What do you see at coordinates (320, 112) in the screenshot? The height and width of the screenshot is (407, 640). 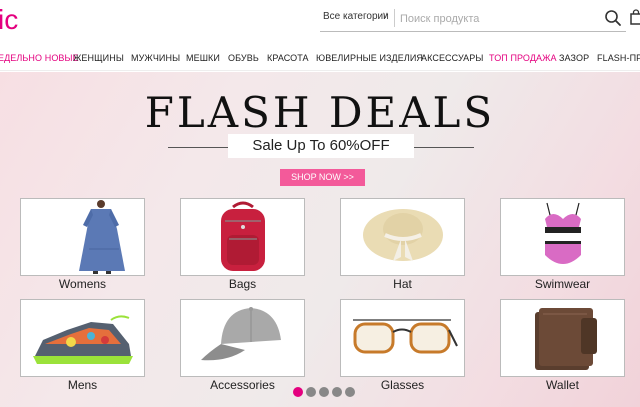 I see `banner-title: FLASH DEALS` at bounding box center [320, 112].